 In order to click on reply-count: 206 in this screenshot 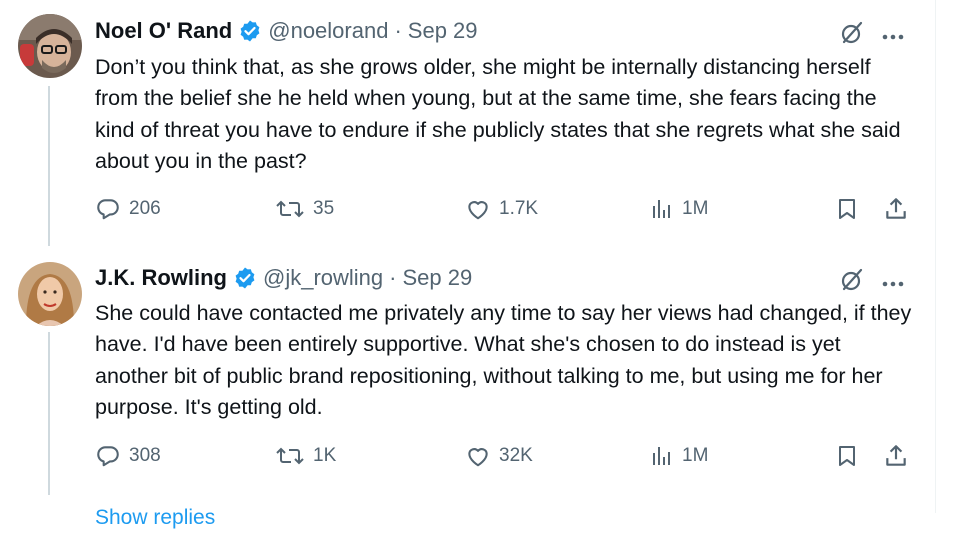, I will do `click(145, 208)`.